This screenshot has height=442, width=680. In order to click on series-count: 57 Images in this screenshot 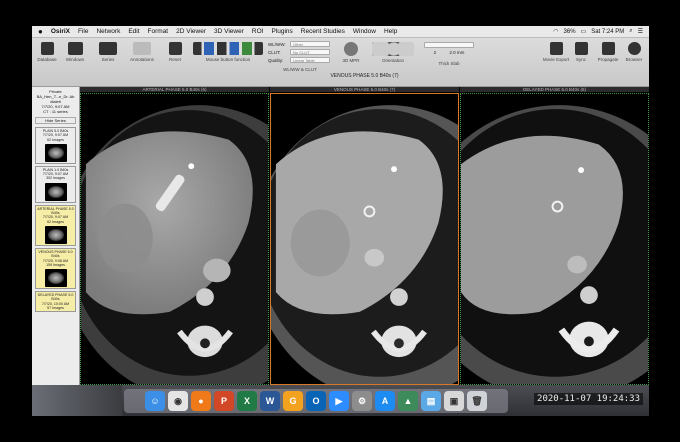, I will do `click(55, 308)`.